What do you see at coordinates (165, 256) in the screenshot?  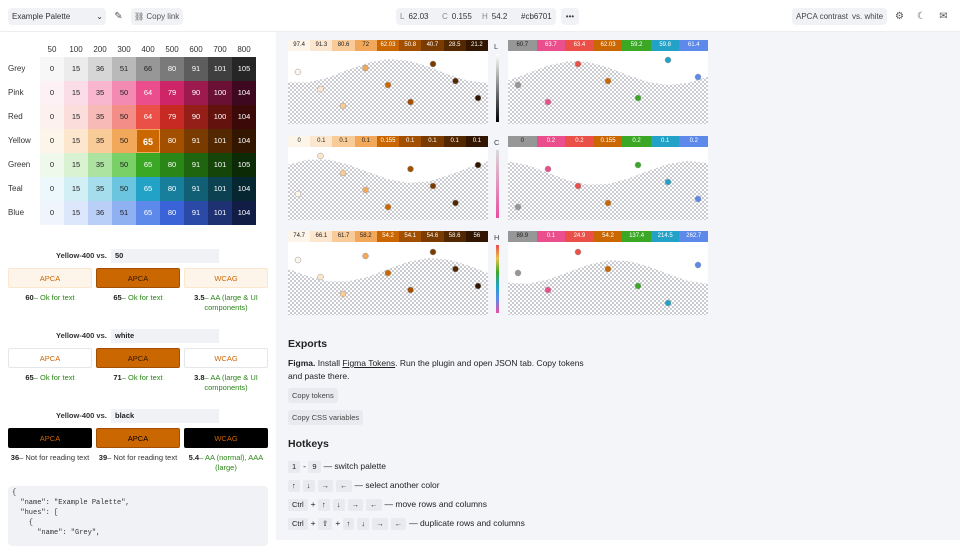 I see `comparison-against-input: 50` at bounding box center [165, 256].